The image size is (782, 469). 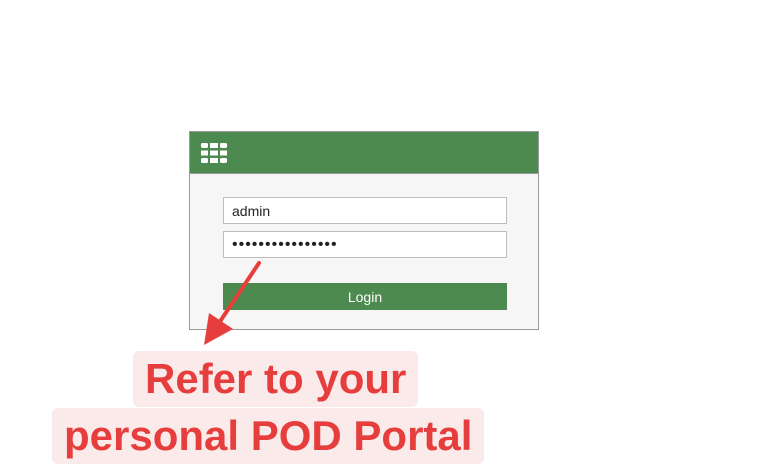 What do you see at coordinates (364, 153) in the screenshot?
I see `login-header` at bounding box center [364, 153].